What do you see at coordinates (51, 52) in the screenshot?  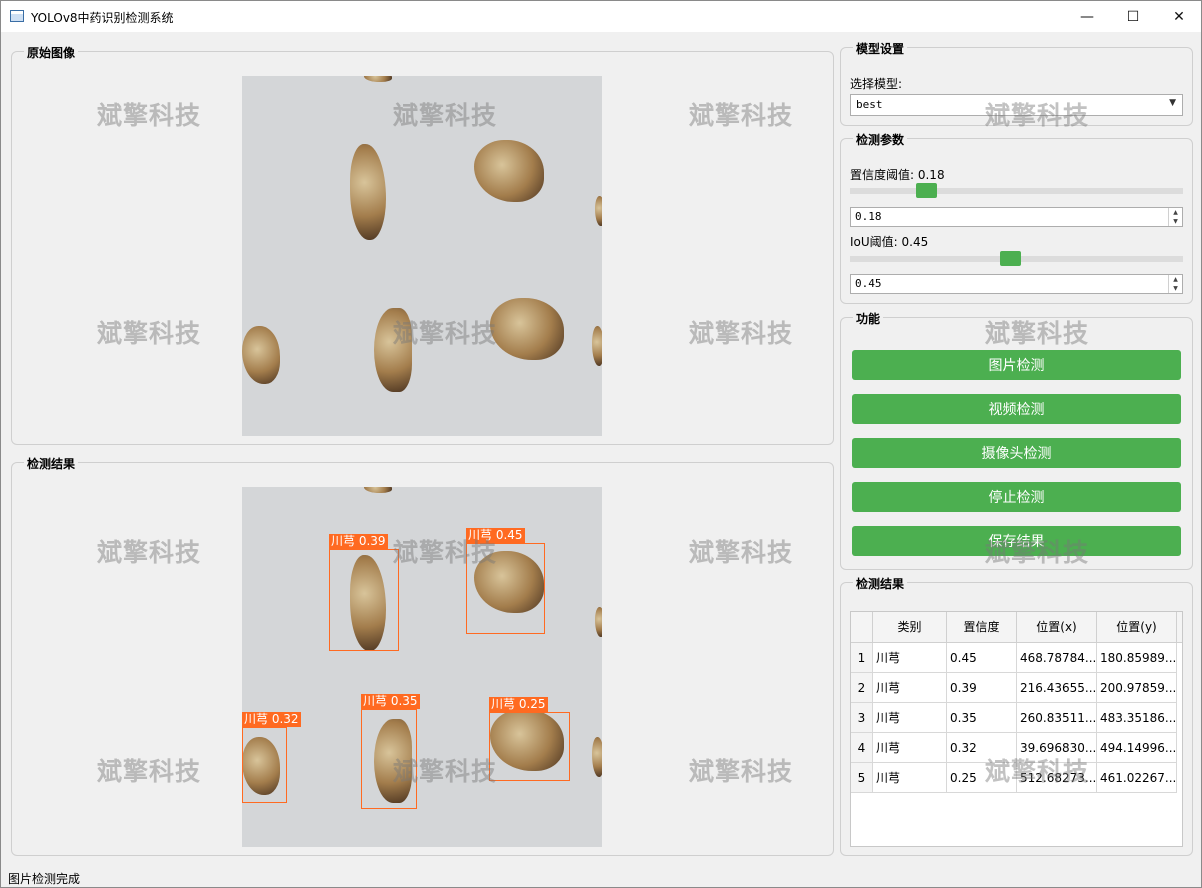 I see `original-image-title: 原始图像` at bounding box center [51, 52].